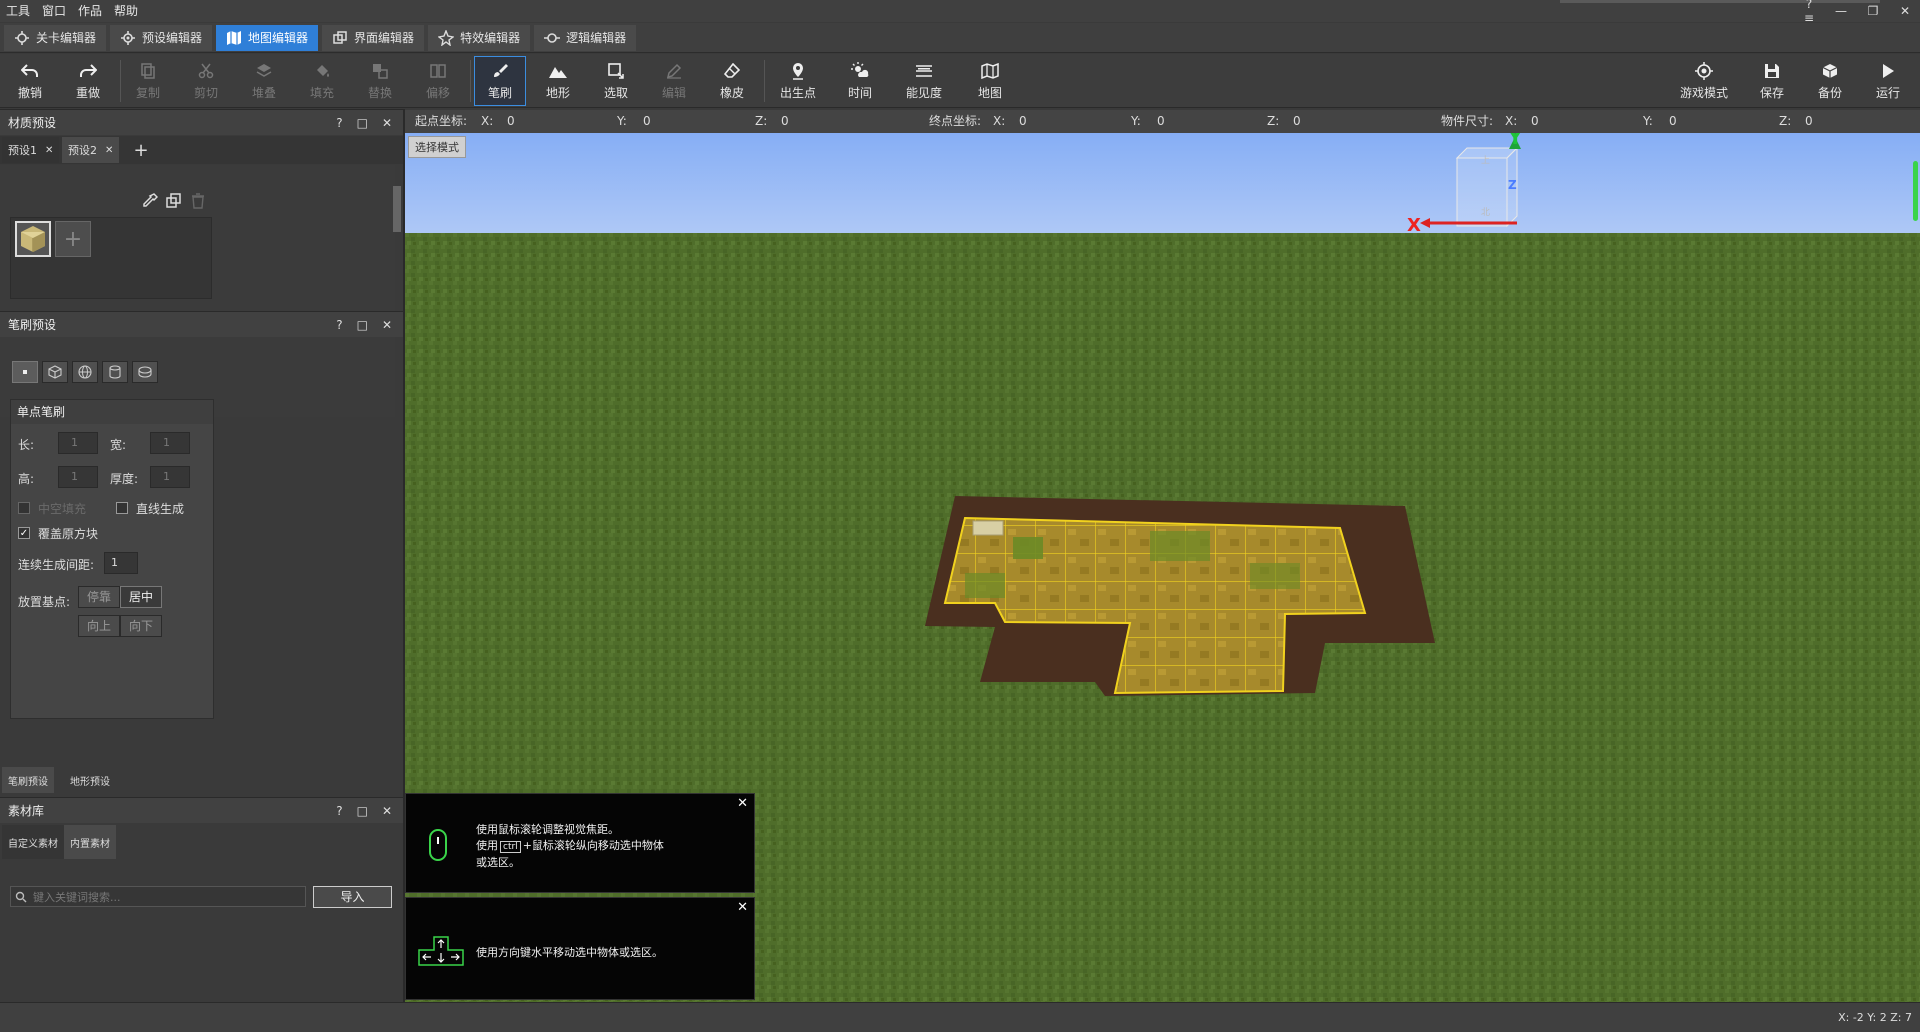  I want to click on spawn-point-button: 出生点, so click(798, 81).